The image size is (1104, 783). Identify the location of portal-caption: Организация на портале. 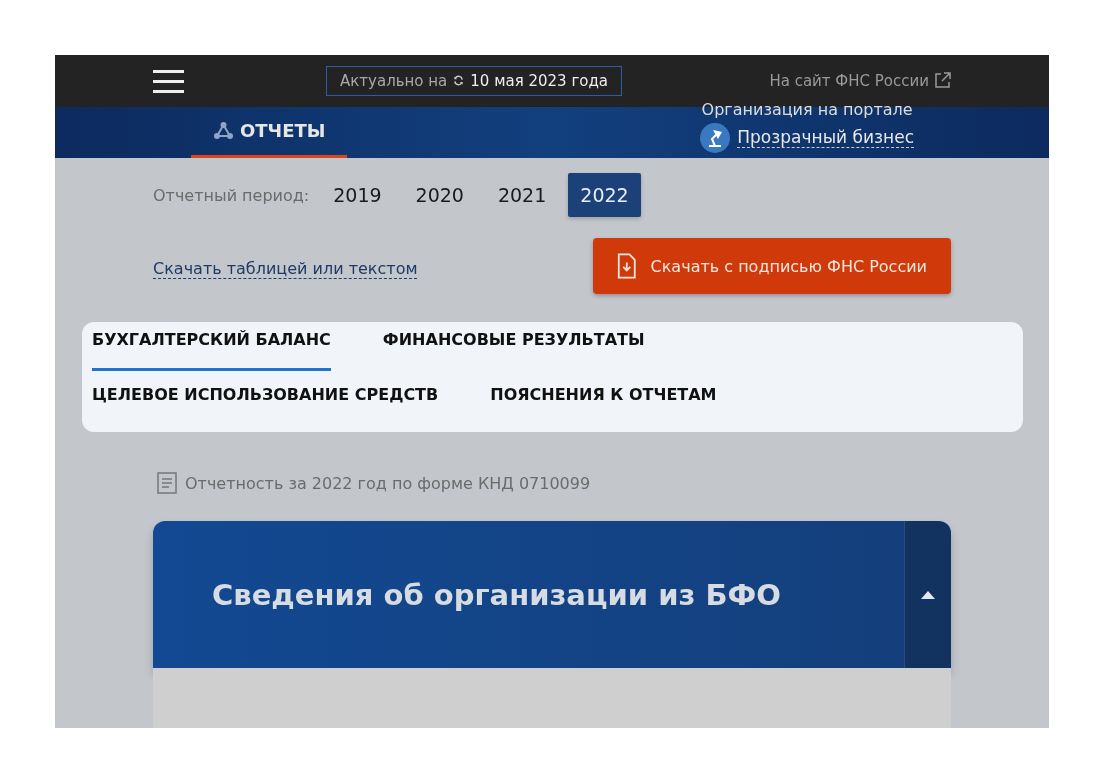
(807, 109).